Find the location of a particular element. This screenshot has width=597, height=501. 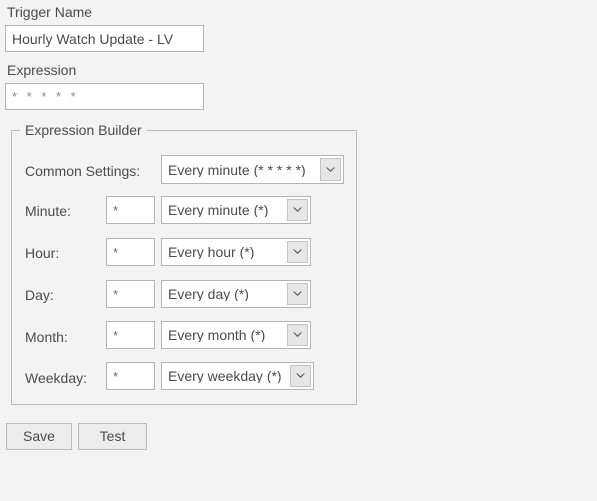

minute-select: Every minute (*) is located at coordinates (236, 210).